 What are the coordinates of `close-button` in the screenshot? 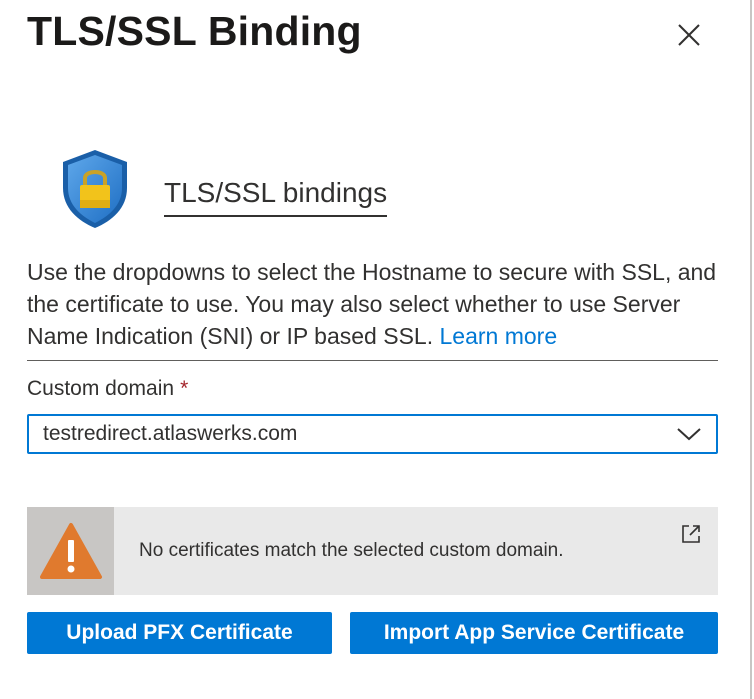 It's located at (689, 35).